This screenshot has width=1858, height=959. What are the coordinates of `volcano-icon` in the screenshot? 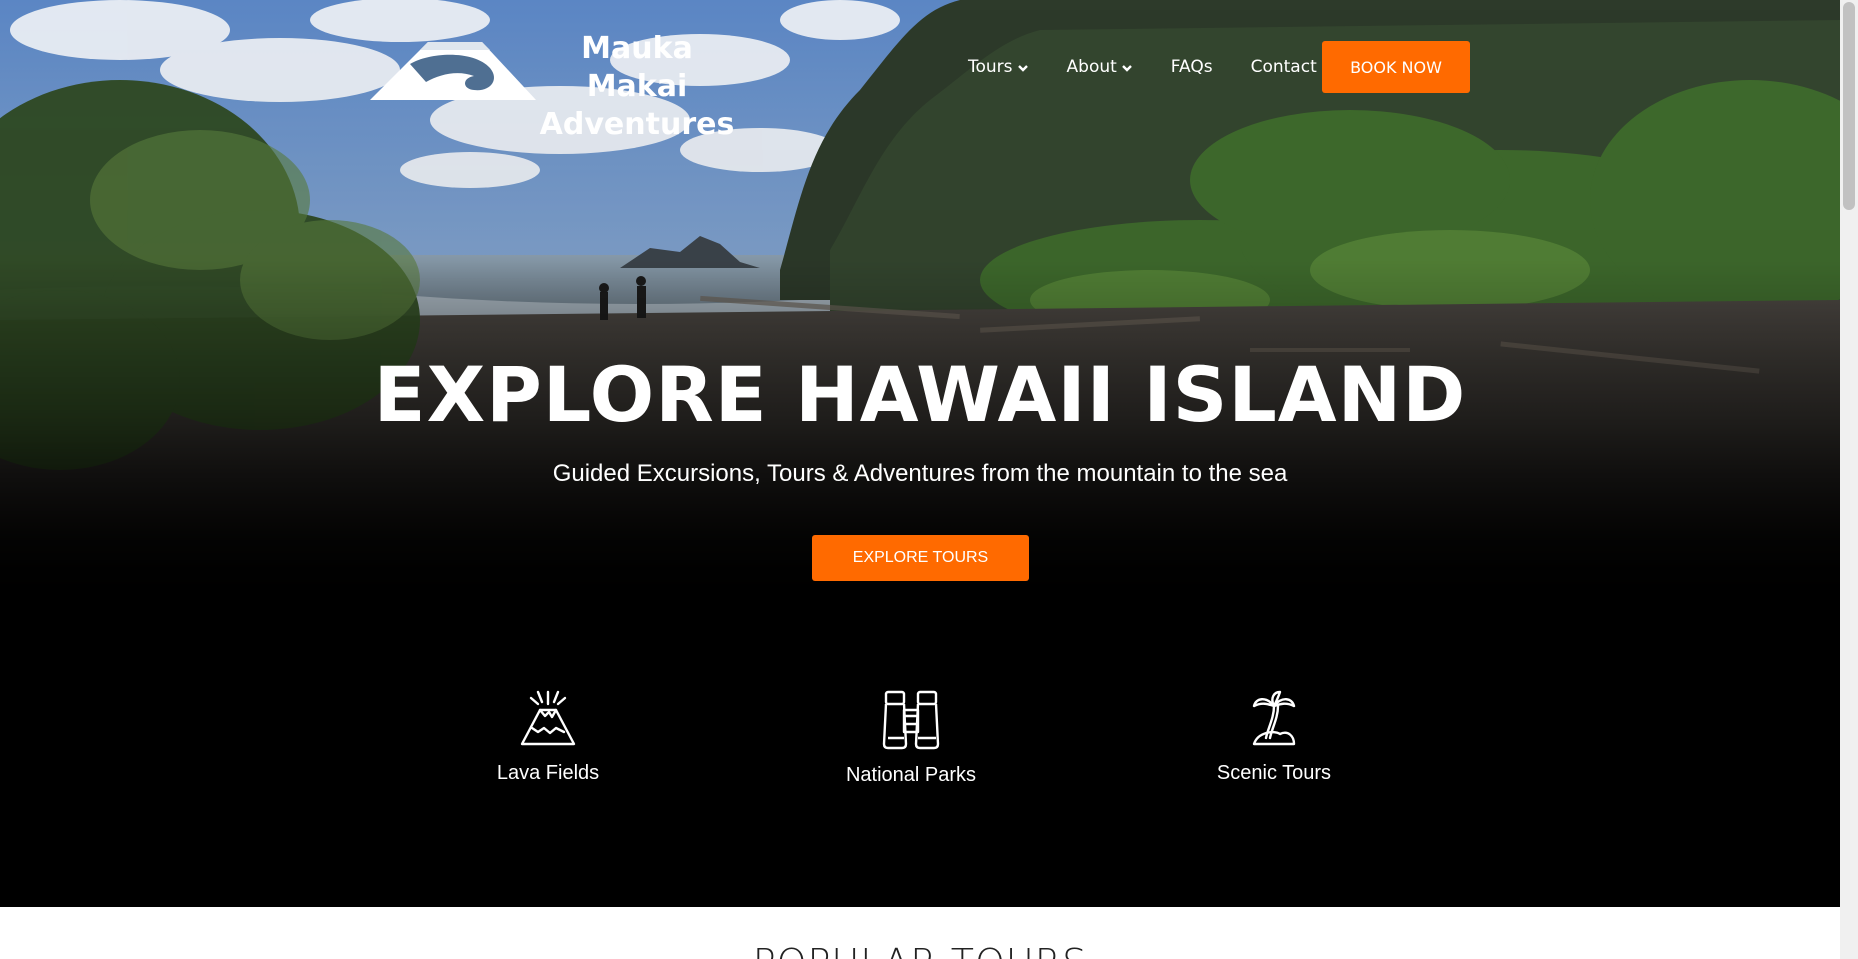 It's located at (548, 718).